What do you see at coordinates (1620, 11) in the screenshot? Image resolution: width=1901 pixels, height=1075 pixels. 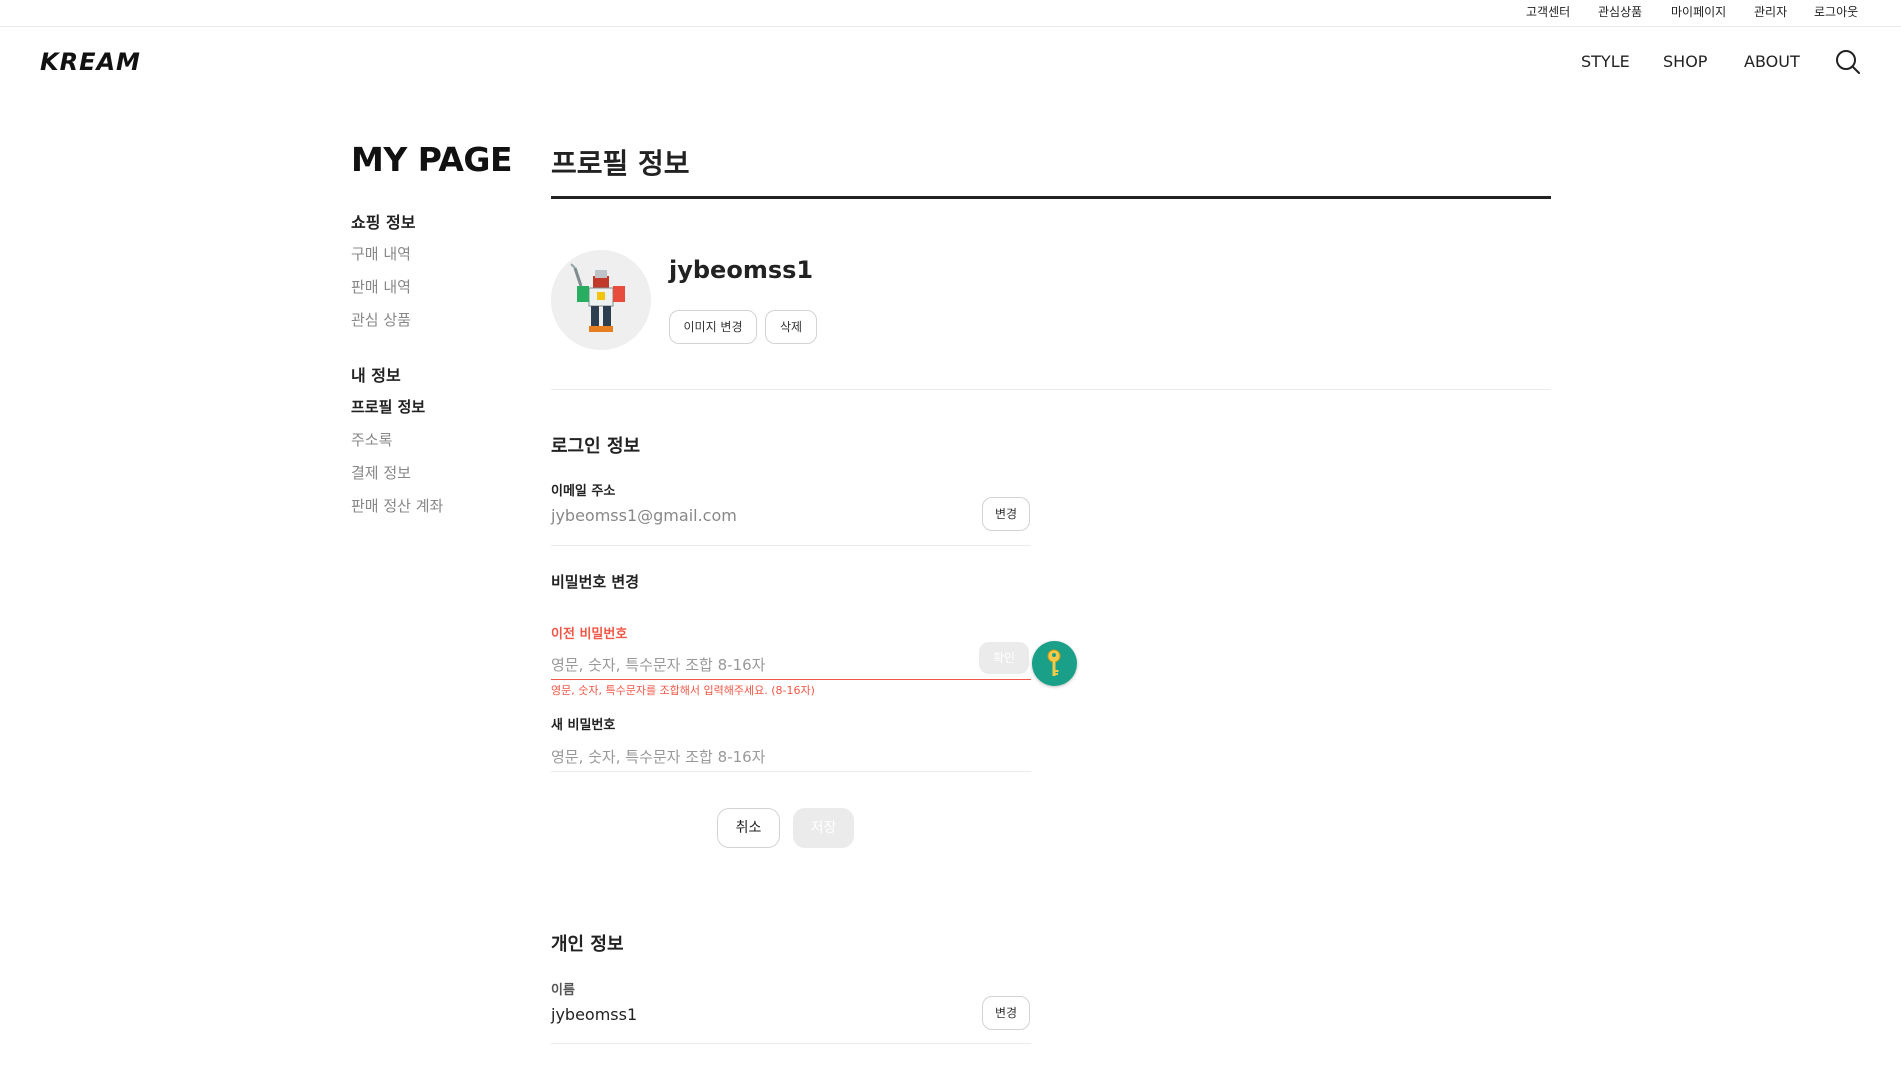 I see `wishlist-link: 관심상품` at bounding box center [1620, 11].